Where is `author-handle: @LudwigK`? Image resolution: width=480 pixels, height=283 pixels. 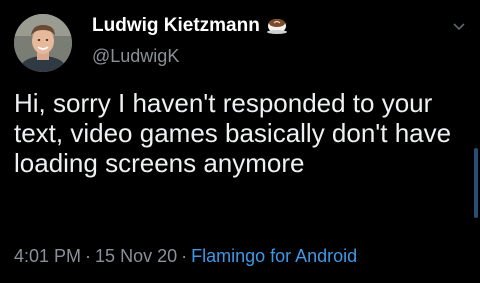
author-handle: @LudwigK is located at coordinates (135, 56).